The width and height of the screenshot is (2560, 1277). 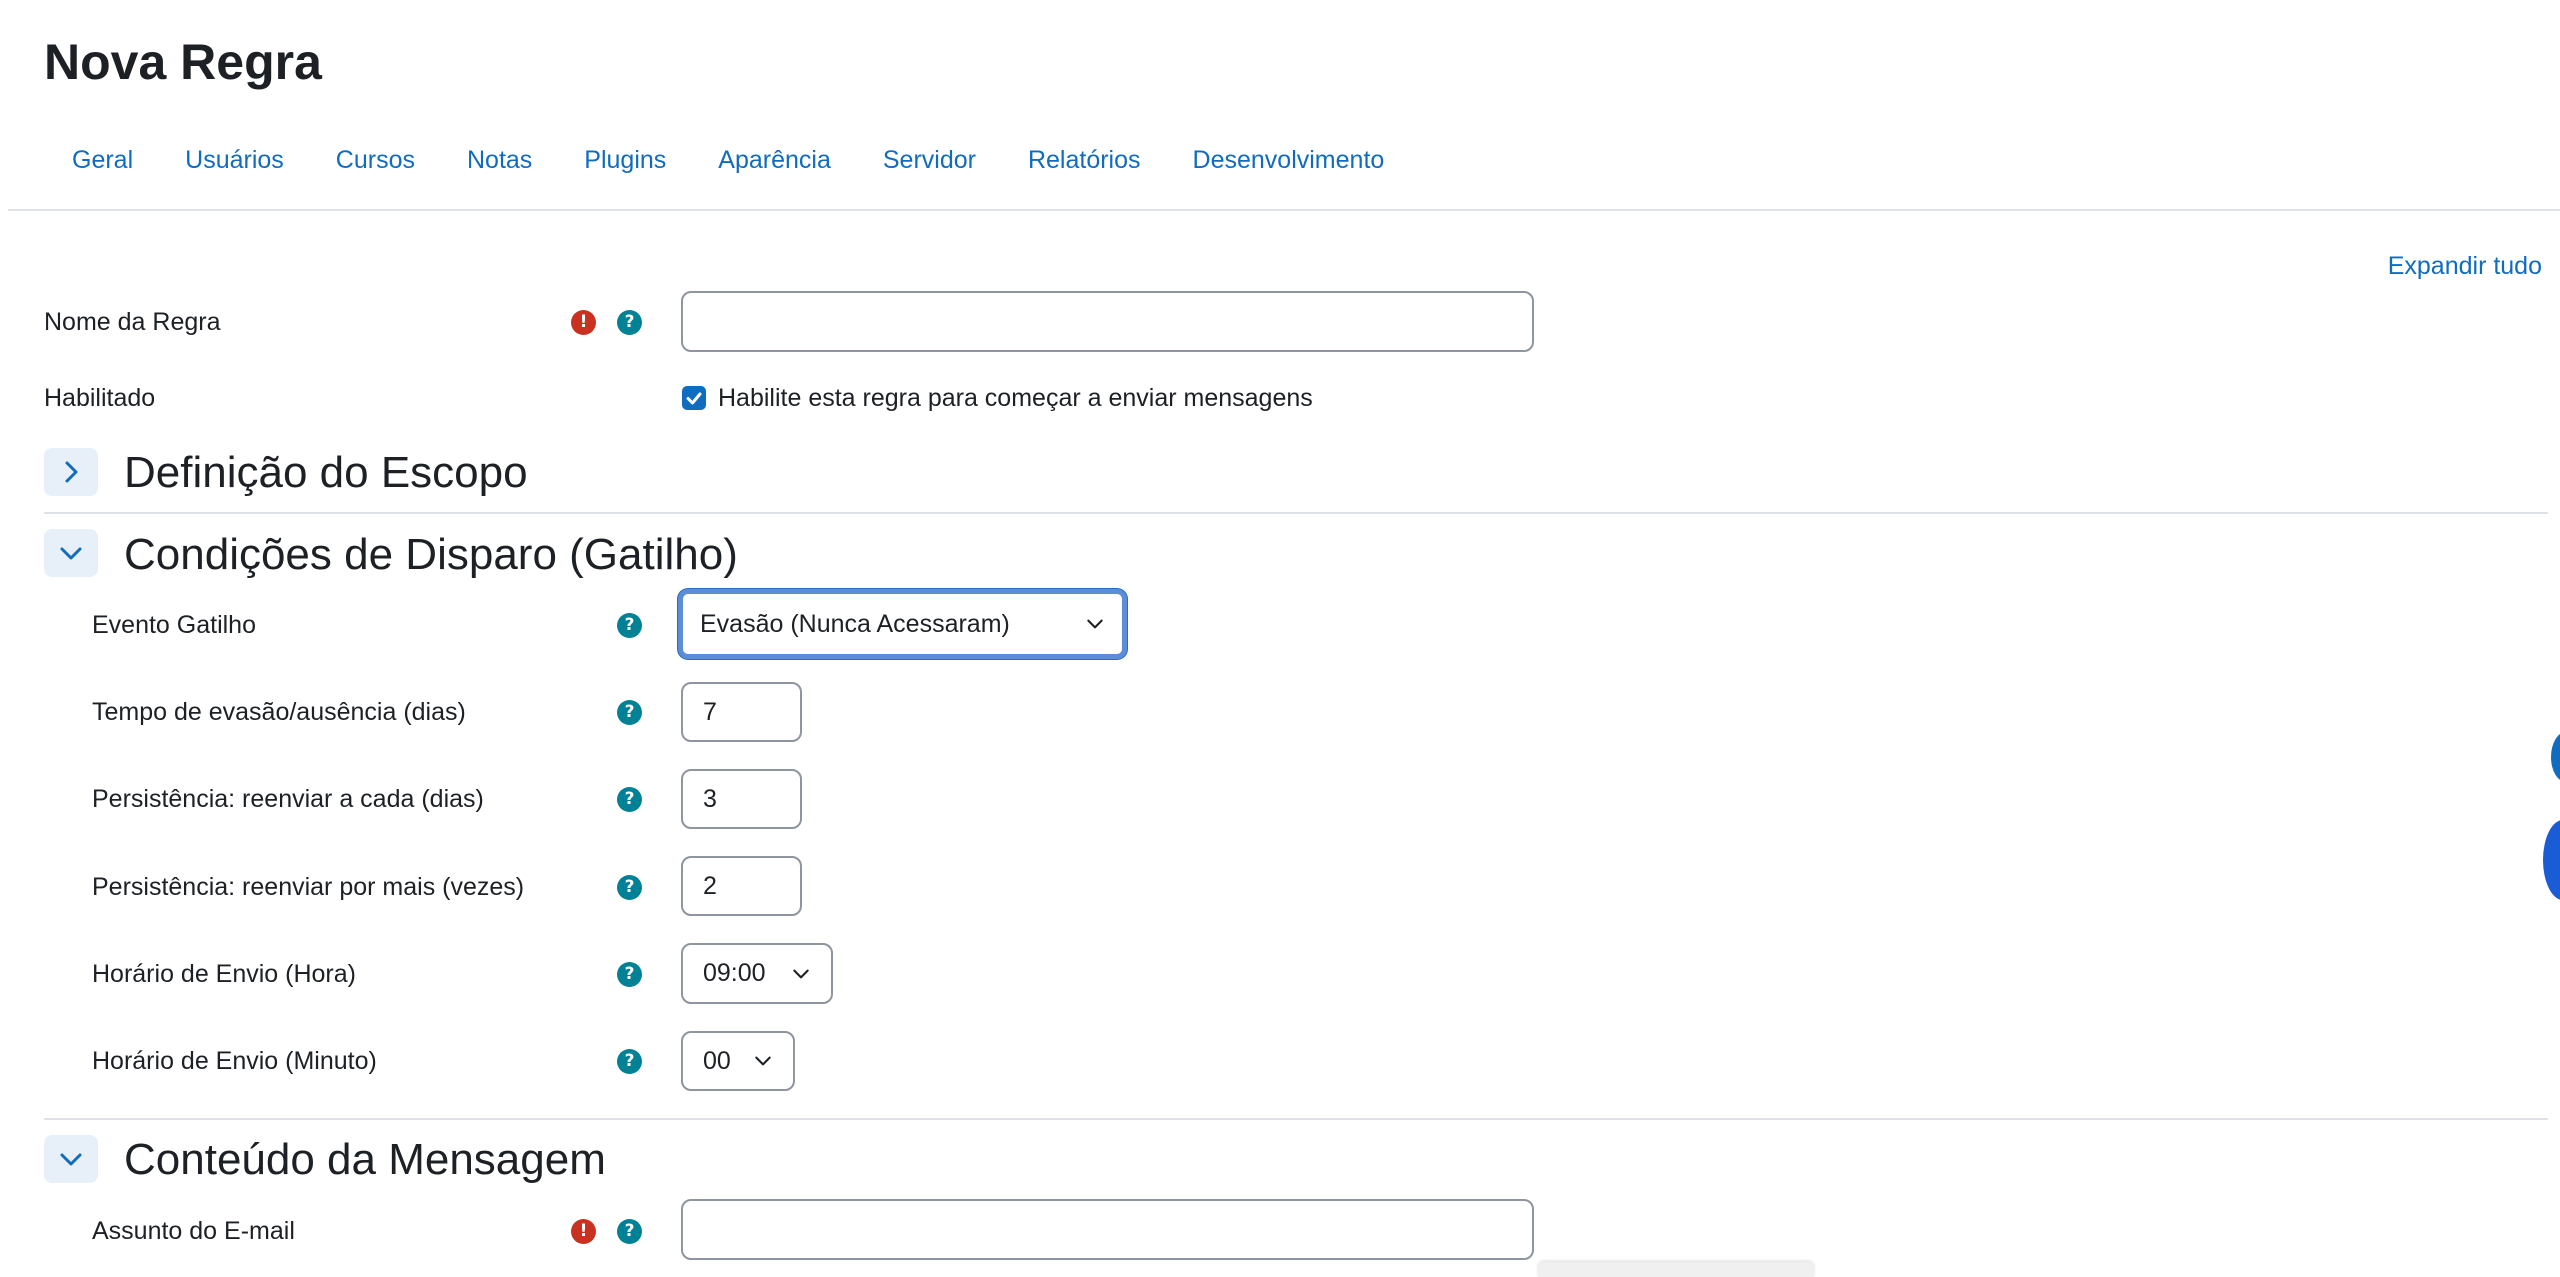 What do you see at coordinates (1107, 321) in the screenshot?
I see `rule-name-input` at bounding box center [1107, 321].